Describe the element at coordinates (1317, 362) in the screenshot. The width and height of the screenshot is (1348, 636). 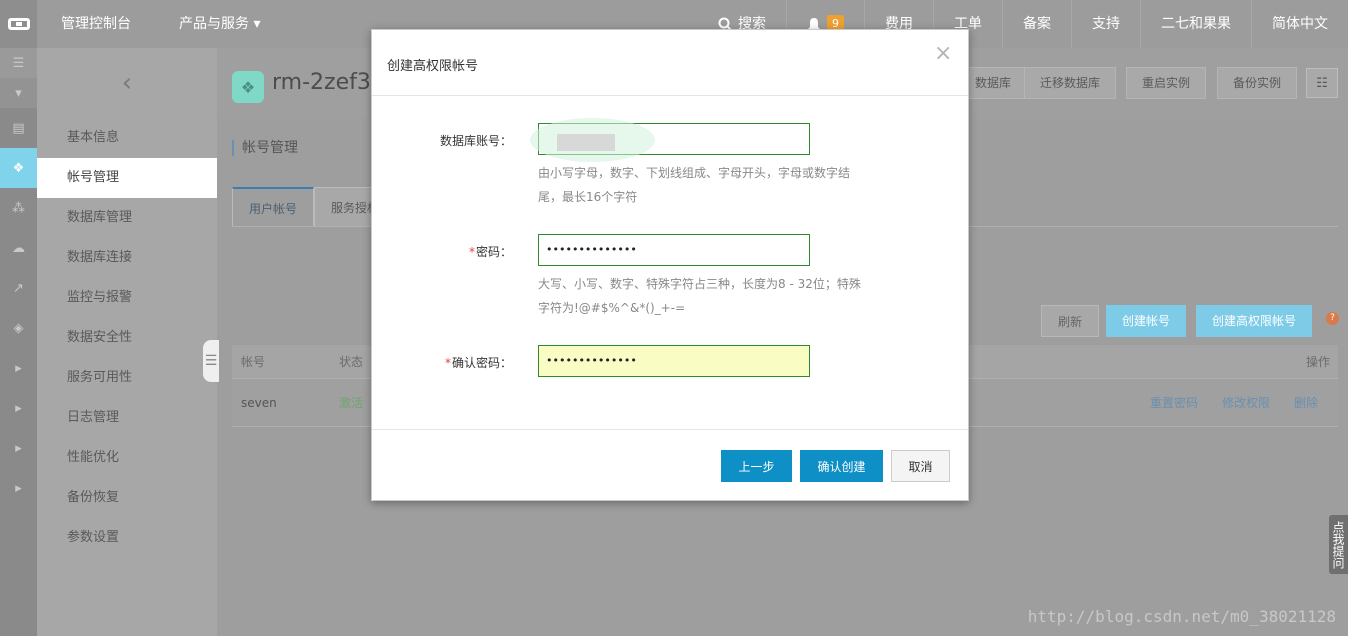
I see `column-header-actions: 操作` at that location.